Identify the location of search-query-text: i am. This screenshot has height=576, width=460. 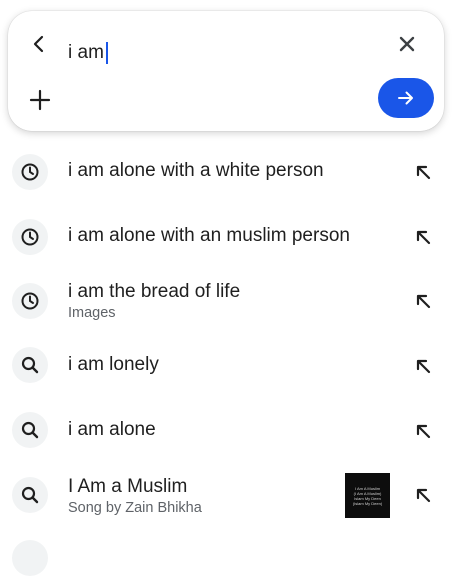
(86, 52).